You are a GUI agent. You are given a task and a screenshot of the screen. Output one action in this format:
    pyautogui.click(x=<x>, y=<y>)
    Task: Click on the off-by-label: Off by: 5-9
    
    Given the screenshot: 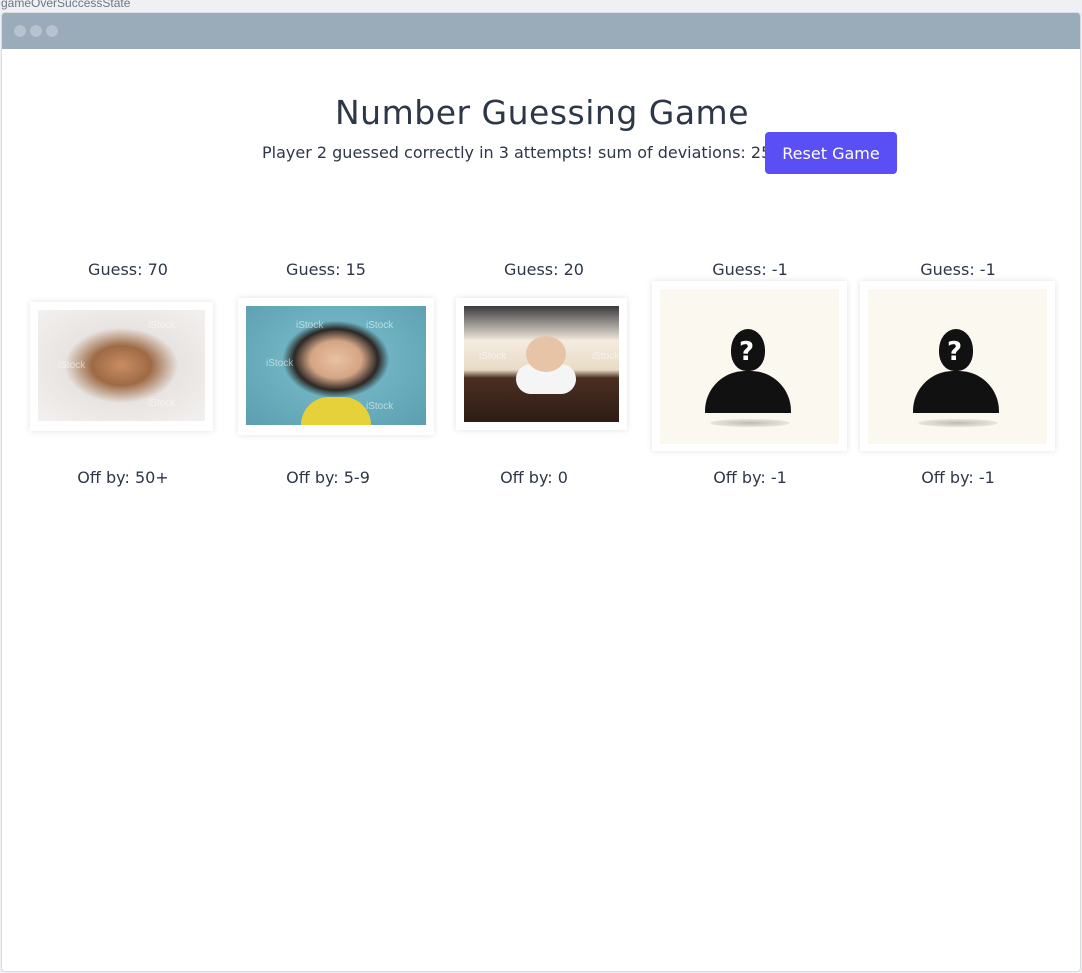 What is the action you would take?
    pyautogui.click(x=328, y=477)
    